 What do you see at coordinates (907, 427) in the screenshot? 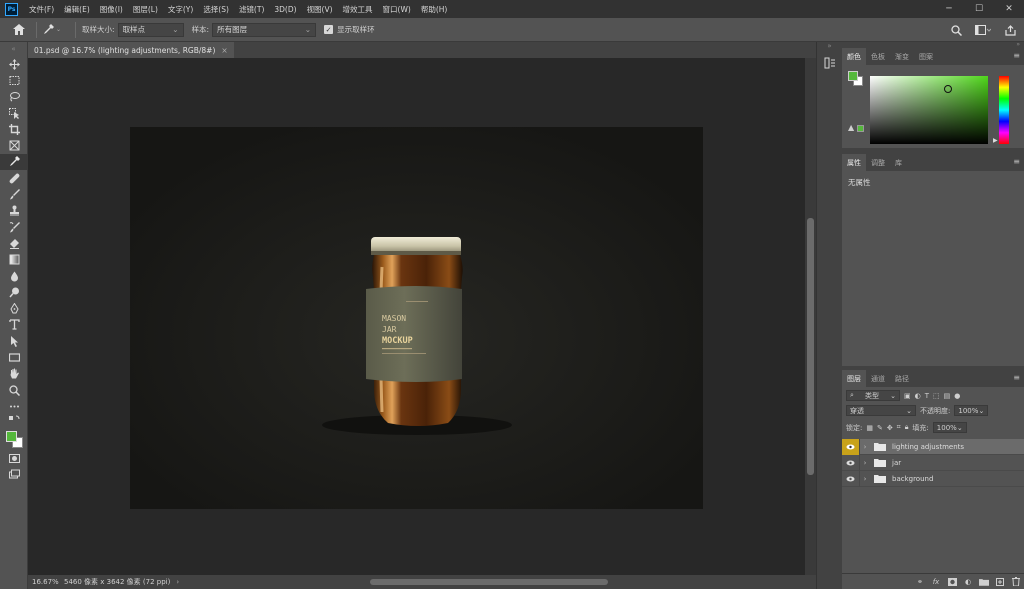
I see `lock-all-icon: 🔒︎` at bounding box center [907, 427].